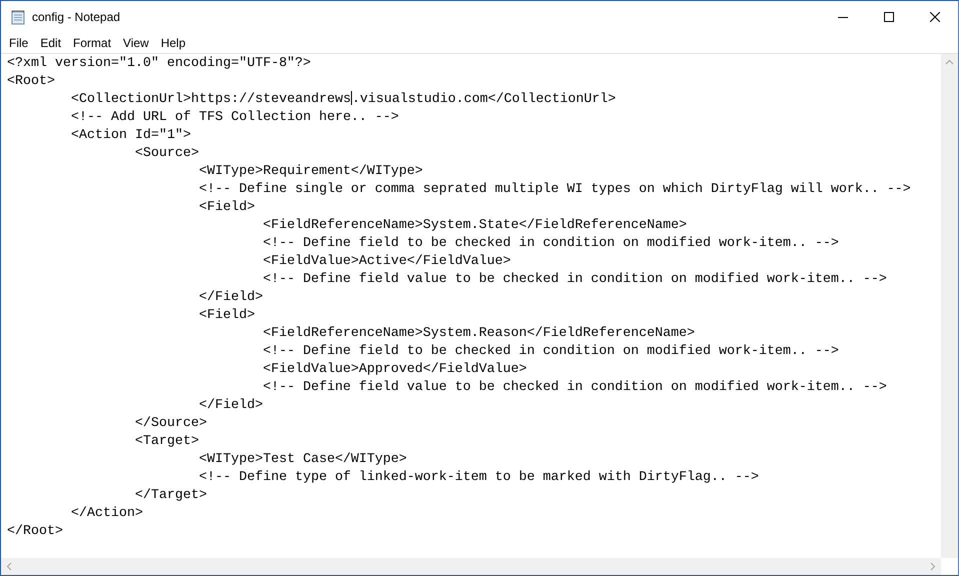  I want to click on code-line: <Source>, so click(166, 154).